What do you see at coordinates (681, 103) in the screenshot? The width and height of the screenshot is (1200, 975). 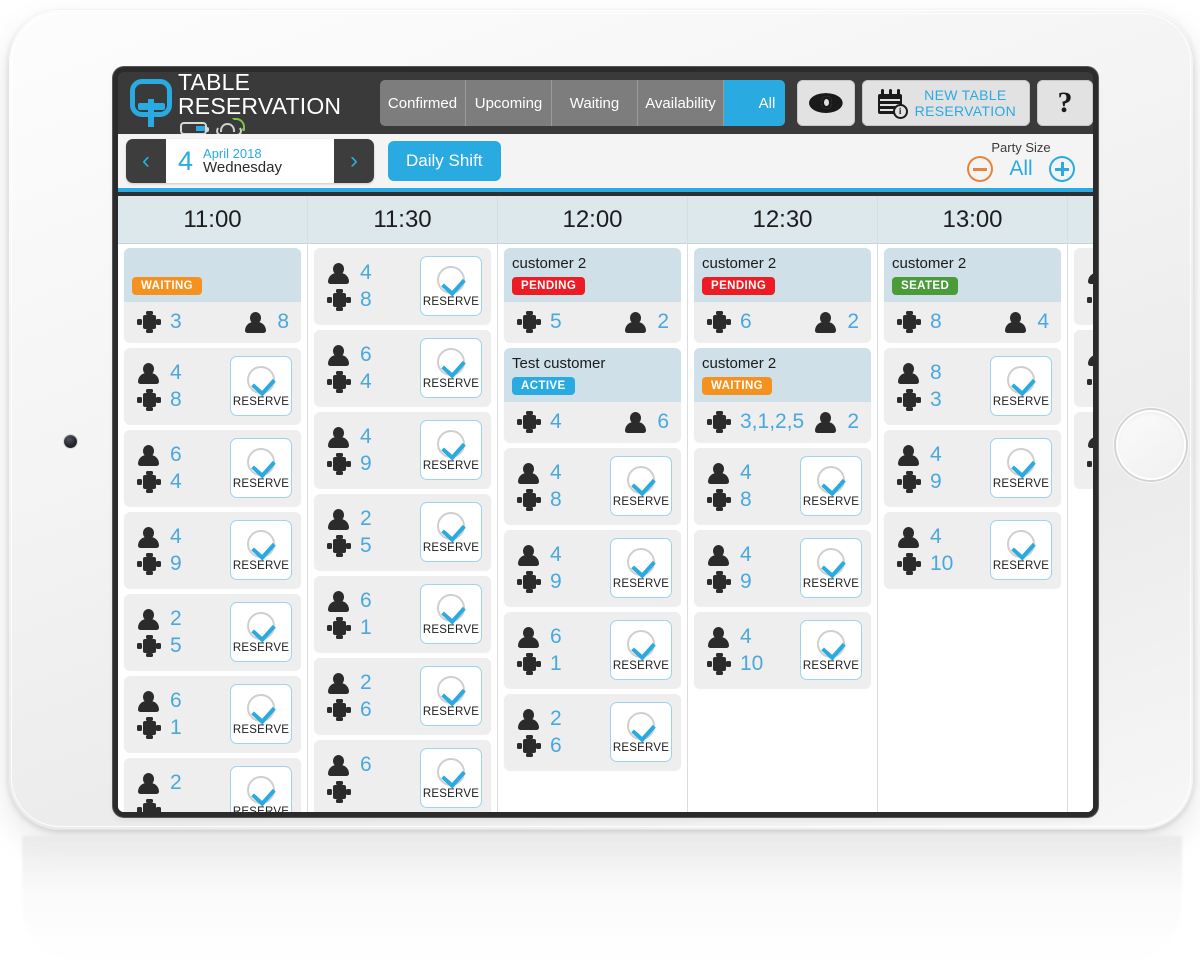 I see `tab-availability: Availability` at bounding box center [681, 103].